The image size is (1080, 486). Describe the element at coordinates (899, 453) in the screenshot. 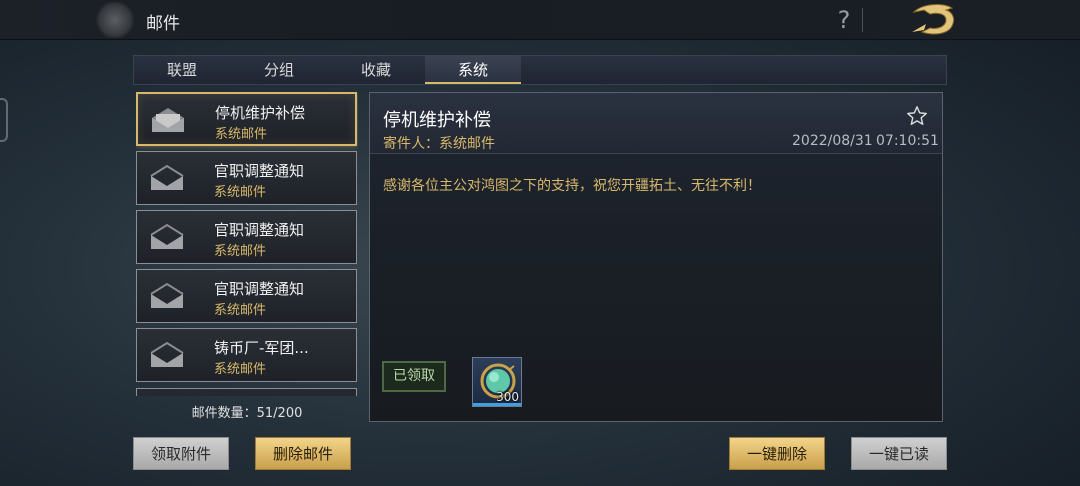

I see `read-all-button: 一键已读` at that location.